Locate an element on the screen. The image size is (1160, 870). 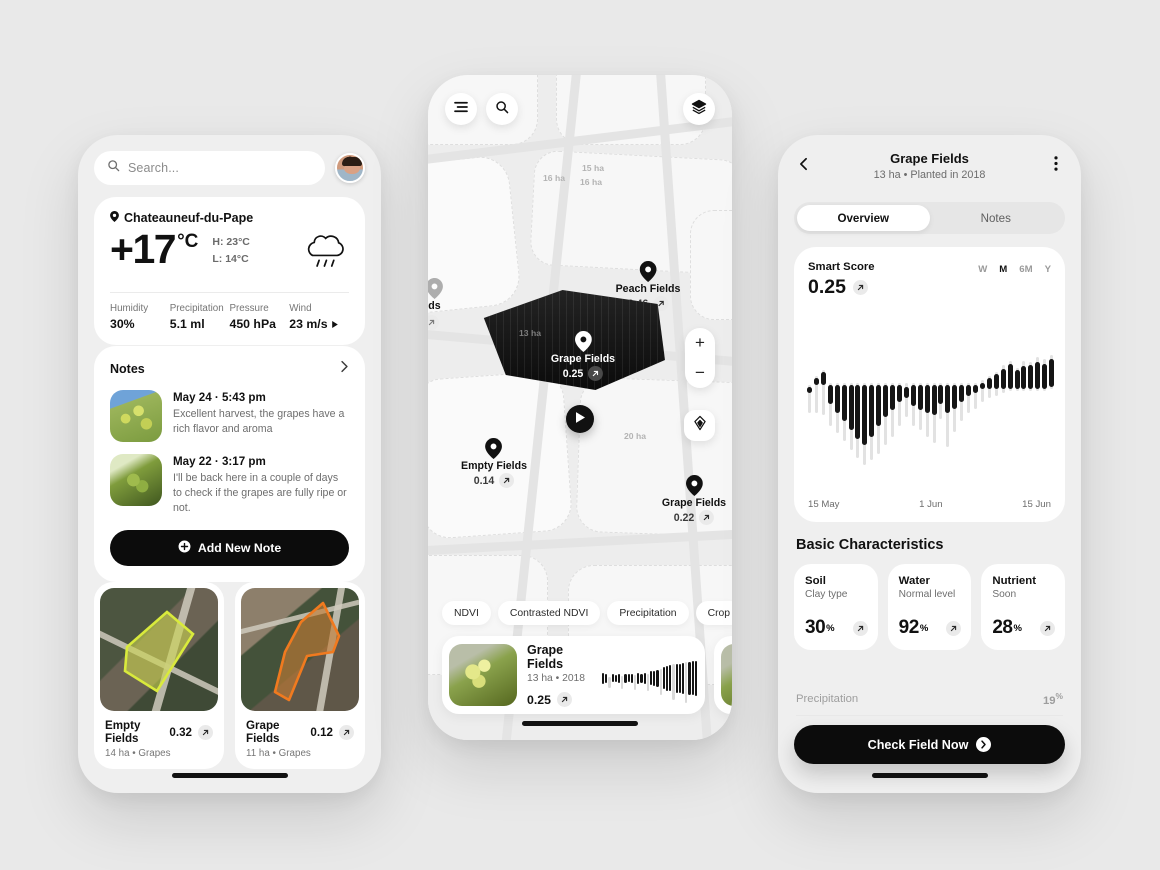
zoom-out-button: − is located at coordinates (700, 373).